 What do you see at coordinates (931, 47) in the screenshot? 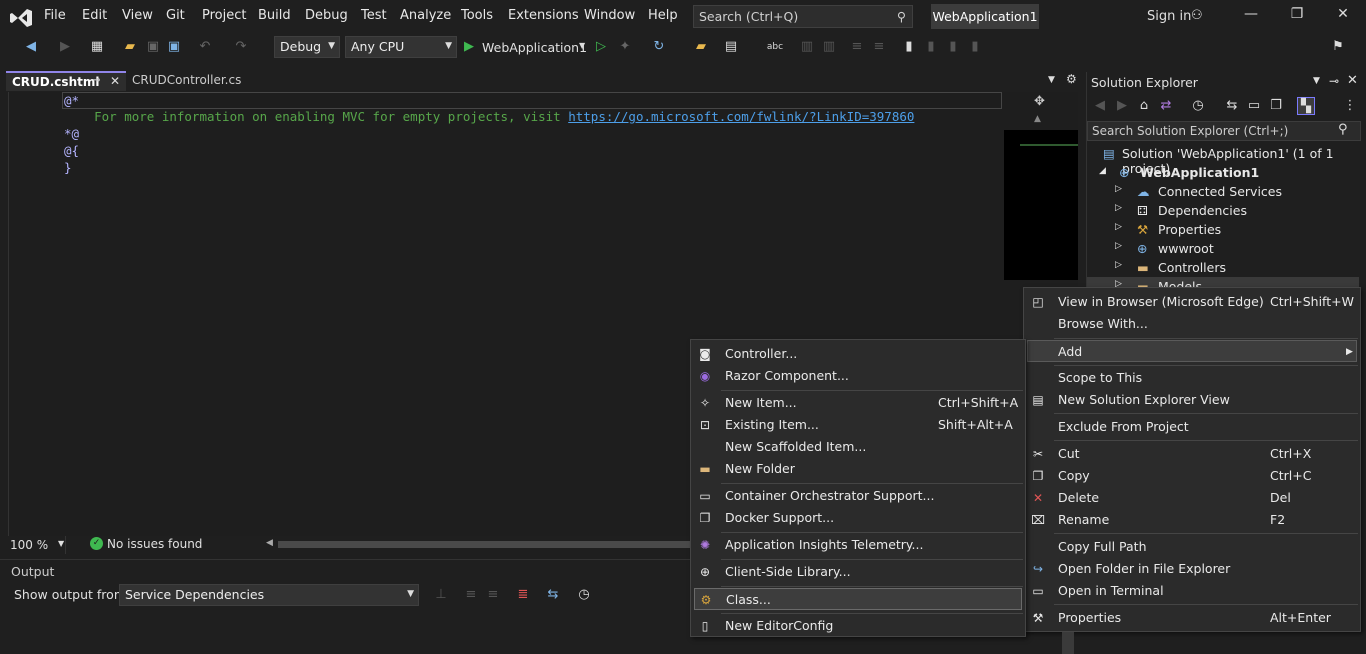
I see `prev-bookmark-icon: ▮` at bounding box center [931, 47].